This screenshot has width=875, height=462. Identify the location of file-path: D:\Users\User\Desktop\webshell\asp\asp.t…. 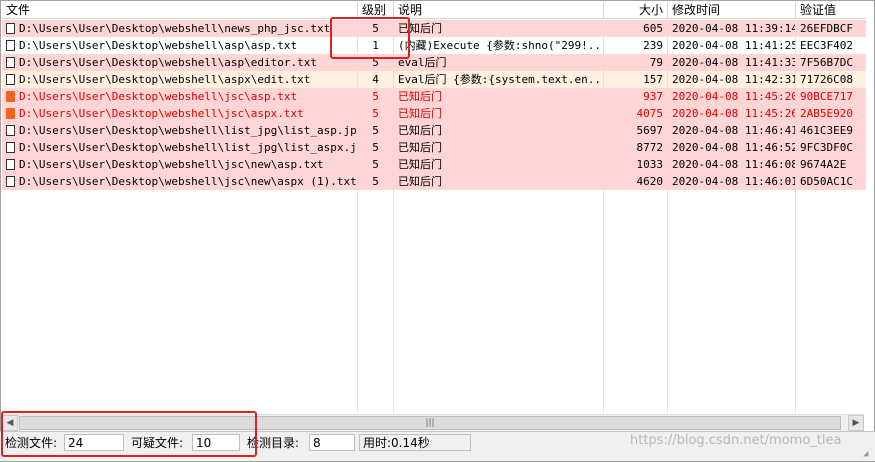
(158, 45).